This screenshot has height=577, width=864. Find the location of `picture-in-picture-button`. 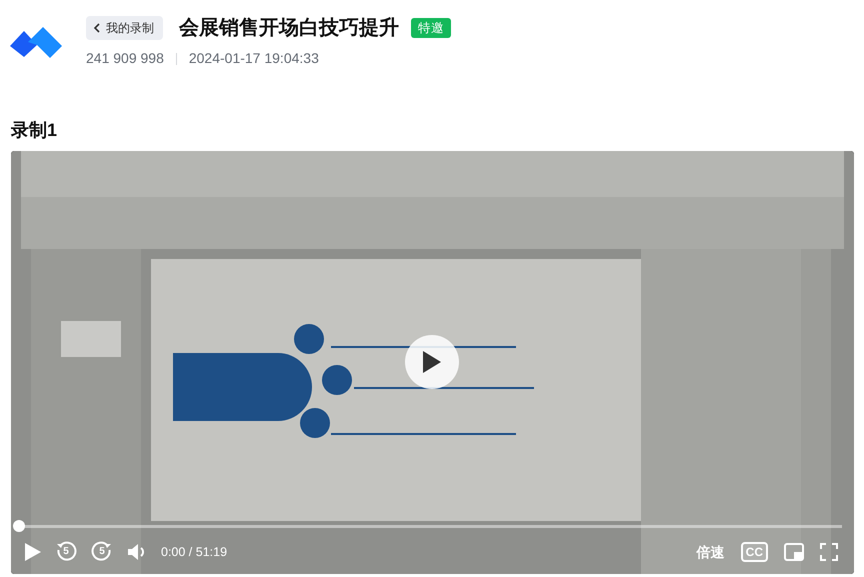

picture-in-picture-button is located at coordinates (794, 552).